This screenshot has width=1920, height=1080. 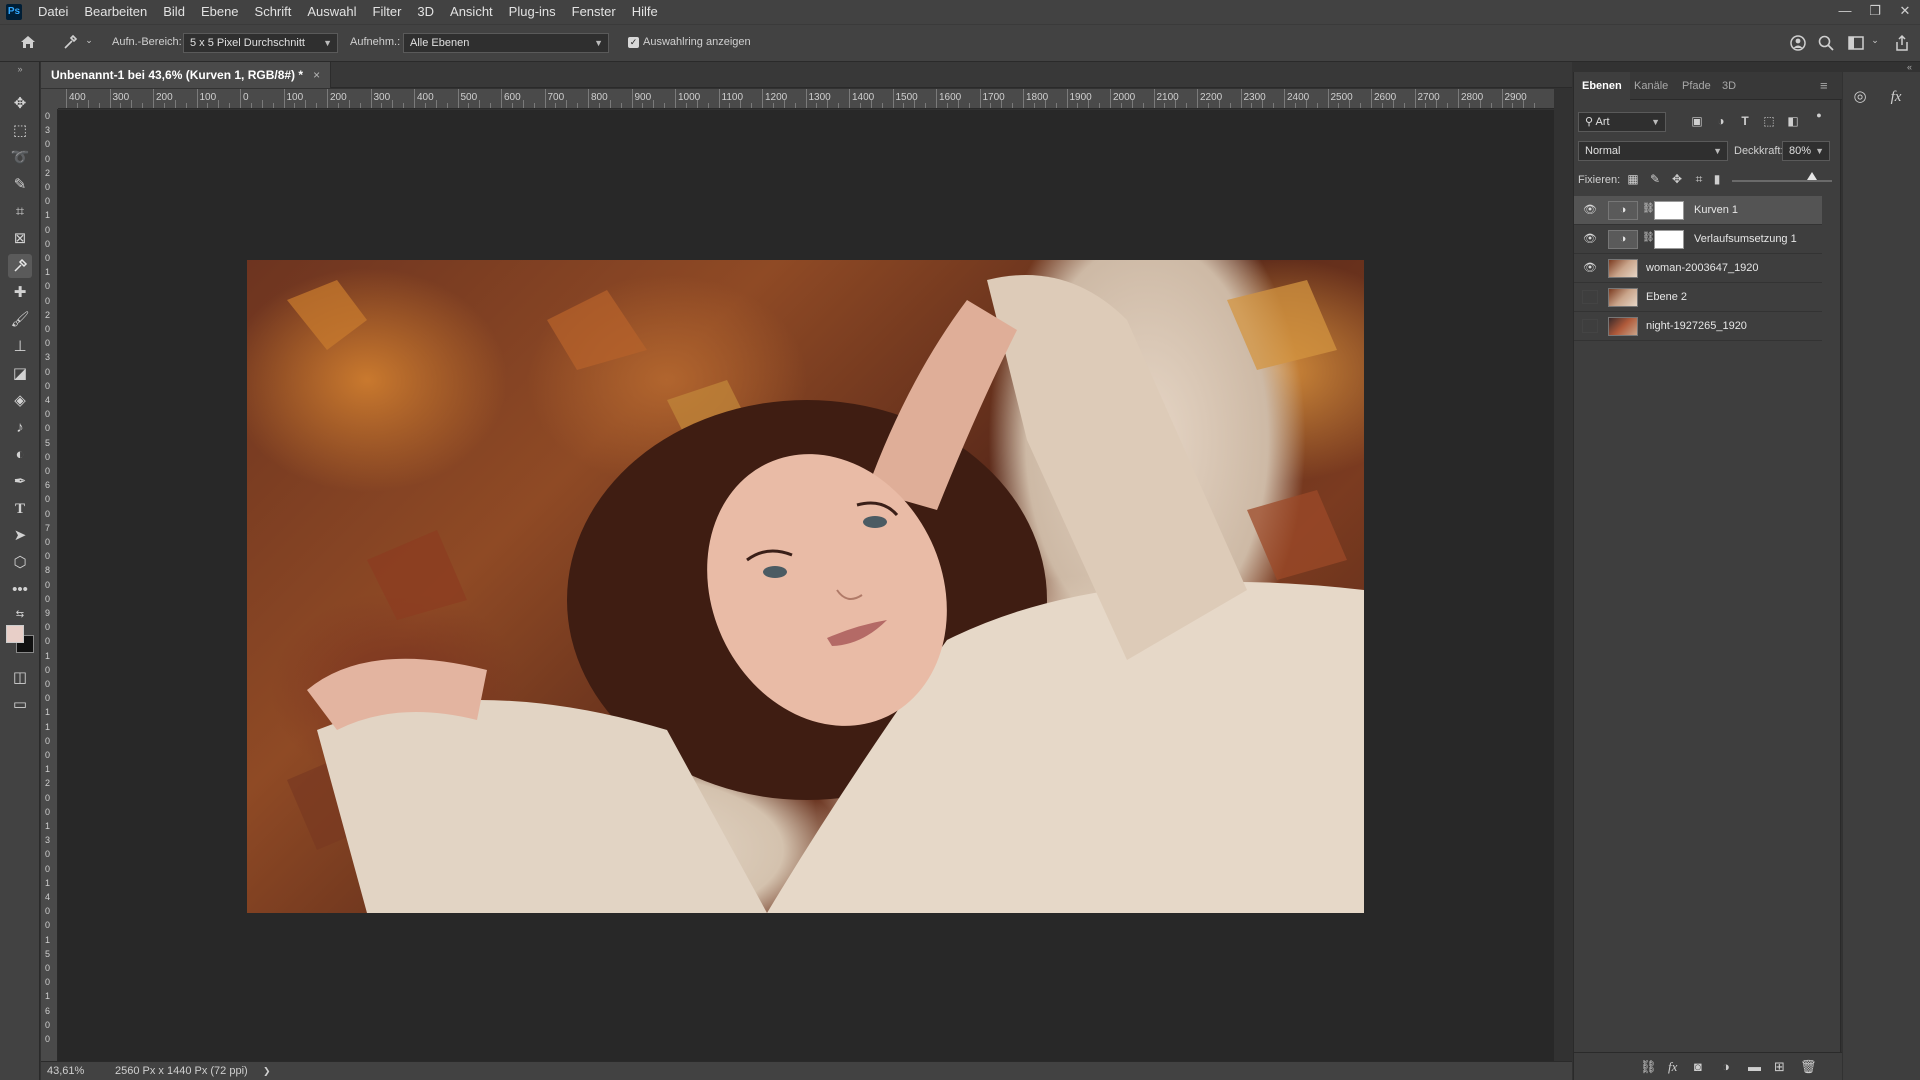 What do you see at coordinates (1819, 115) in the screenshot?
I see `filter-toggle-icon: ●` at bounding box center [1819, 115].